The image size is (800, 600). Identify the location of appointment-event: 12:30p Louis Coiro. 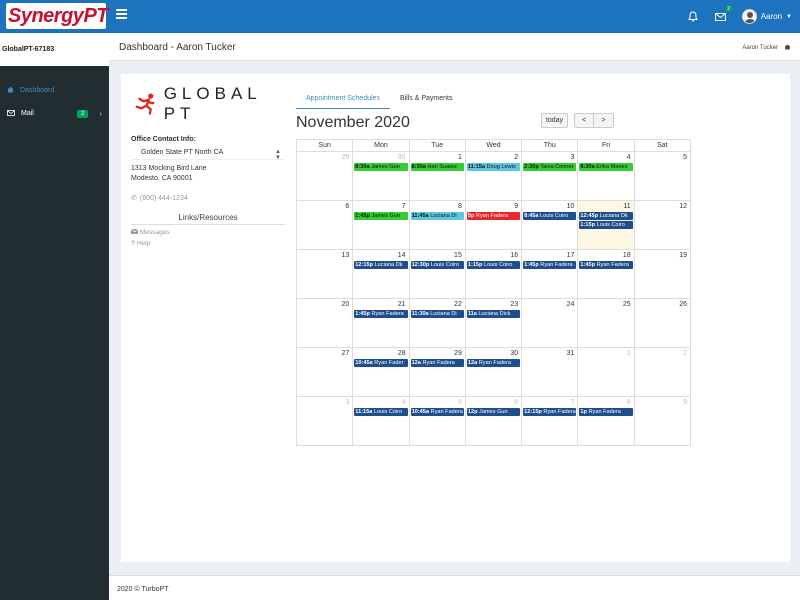
(437, 265).